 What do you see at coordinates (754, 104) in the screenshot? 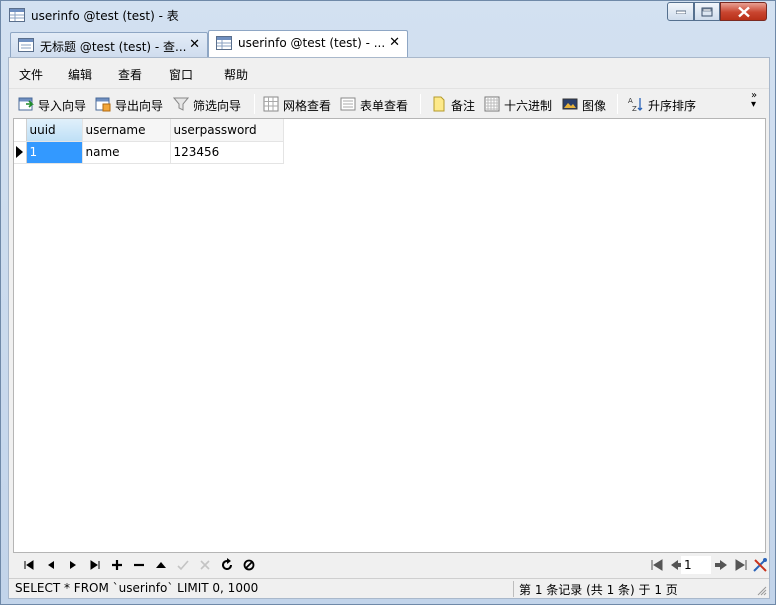
I see `chevron-down-icon: ▾` at bounding box center [754, 104].